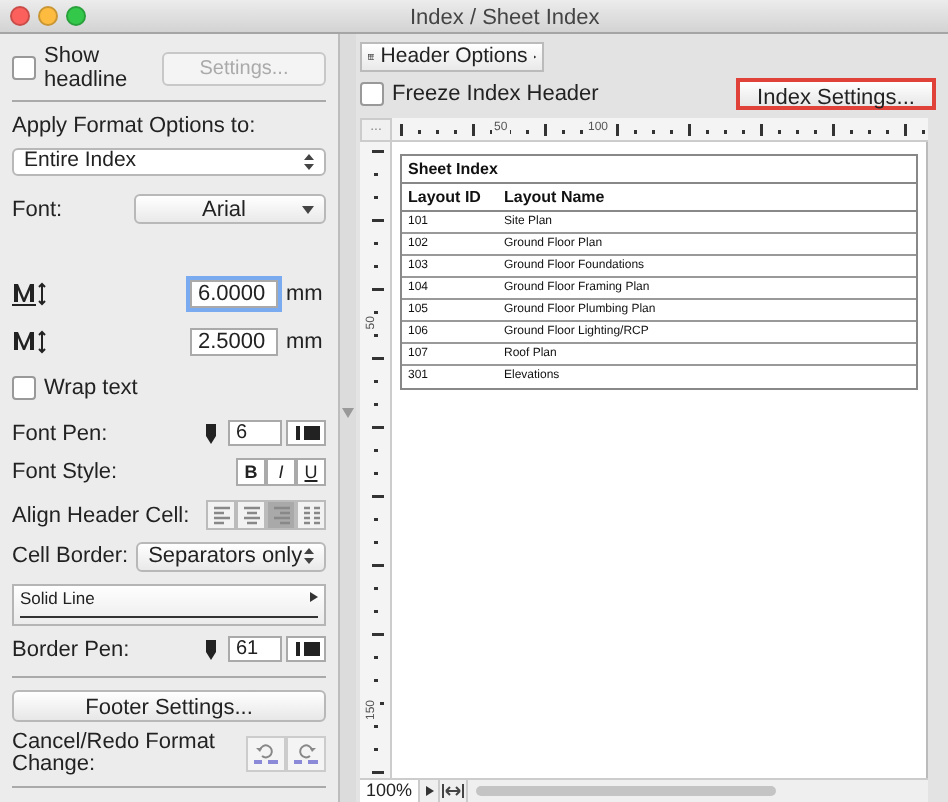 This screenshot has width=948, height=802. What do you see at coordinates (87, 68) in the screenshot?
I see `checkbox-label: Show headline` at bounding box center [87, 68].